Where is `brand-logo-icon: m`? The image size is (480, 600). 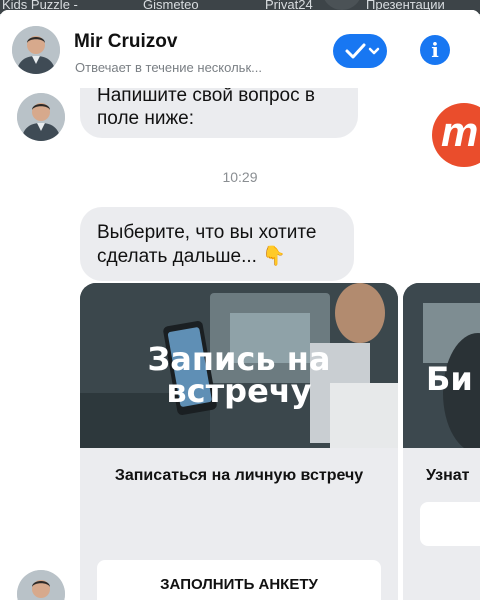
brand-logo-icon: m is located at coordinates (456, 135).